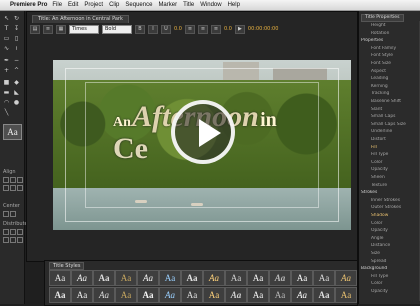 The image size is (420, 306). I want to click on play-button, so click(203, 132).